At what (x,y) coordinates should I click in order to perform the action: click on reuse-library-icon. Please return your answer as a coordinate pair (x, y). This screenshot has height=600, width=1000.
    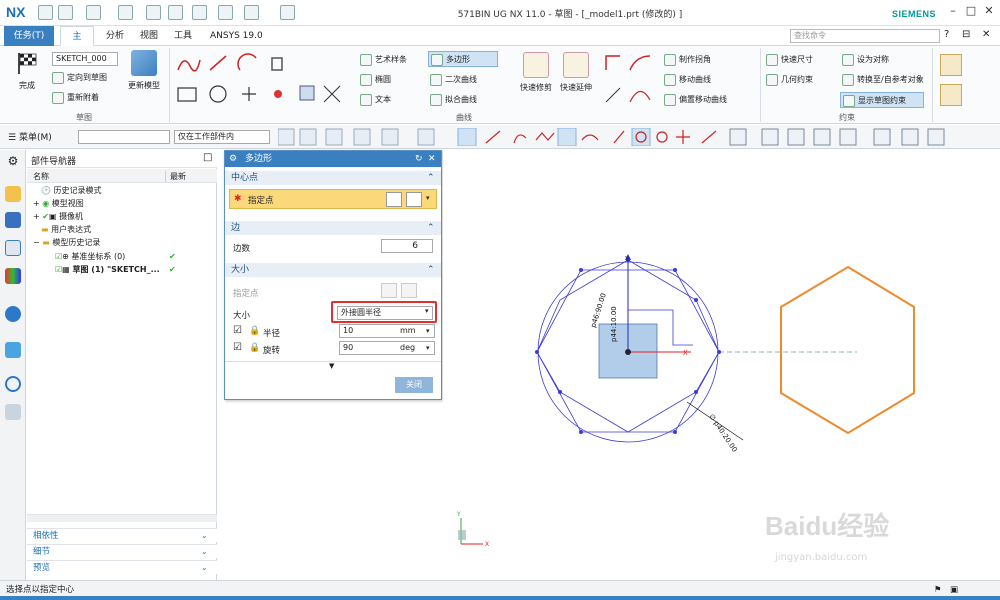
    Looking at the image, I should click on (13, 276).